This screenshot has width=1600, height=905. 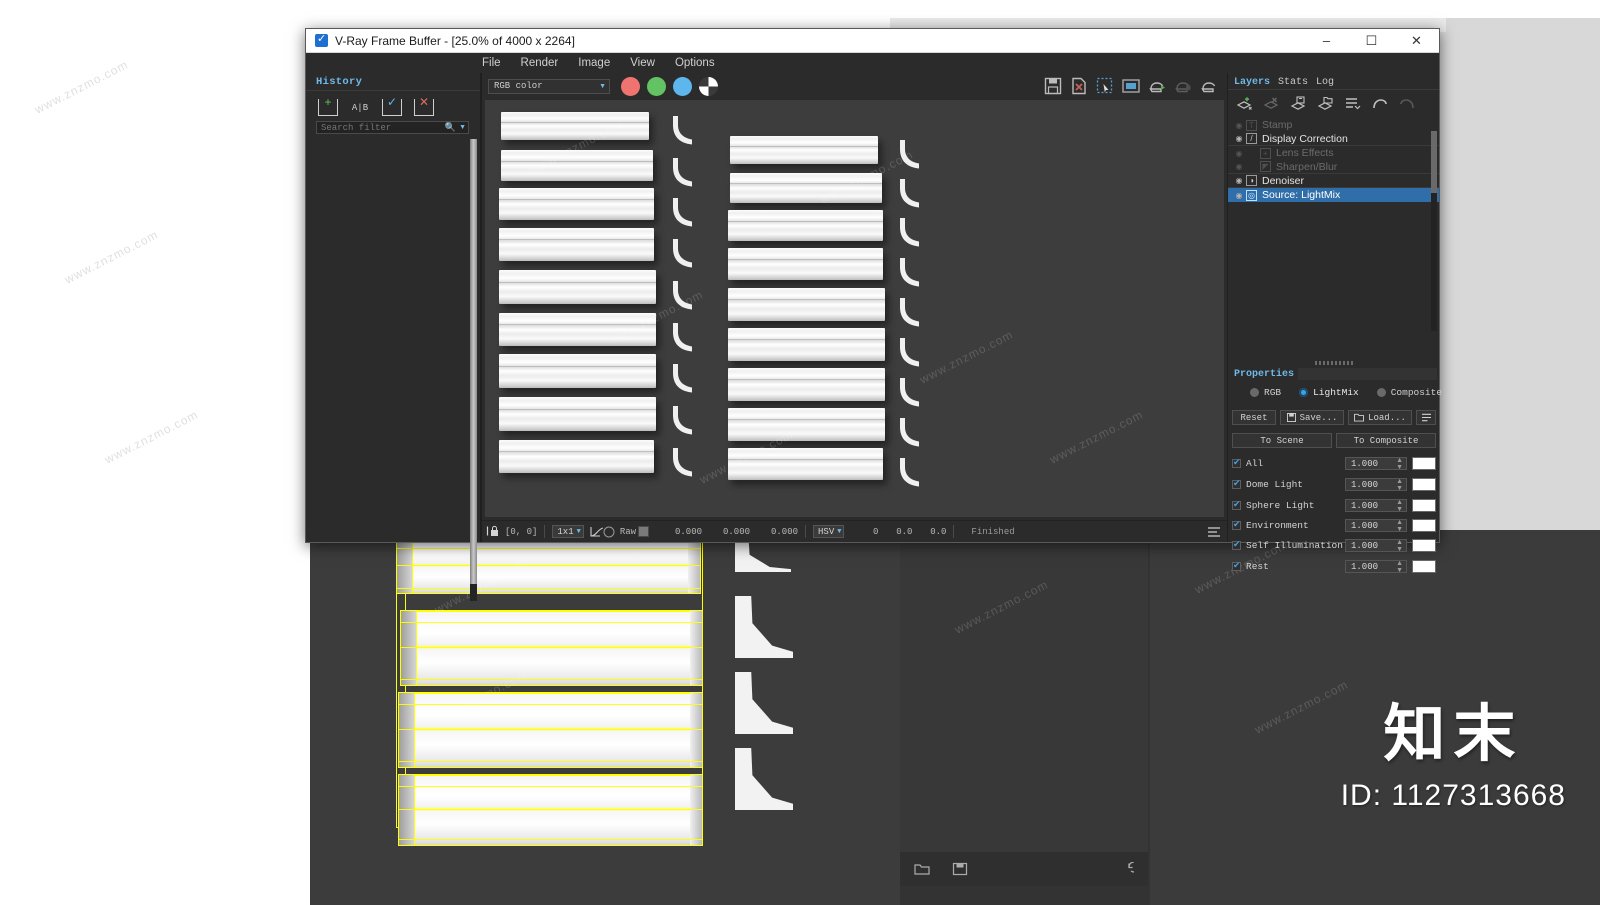 What do you see at coordinates (1334, 566) in the screenshot?
I see `lightmix-row-rest: Rest 1.000 ▲▼` at bounding box center [1334, 566].